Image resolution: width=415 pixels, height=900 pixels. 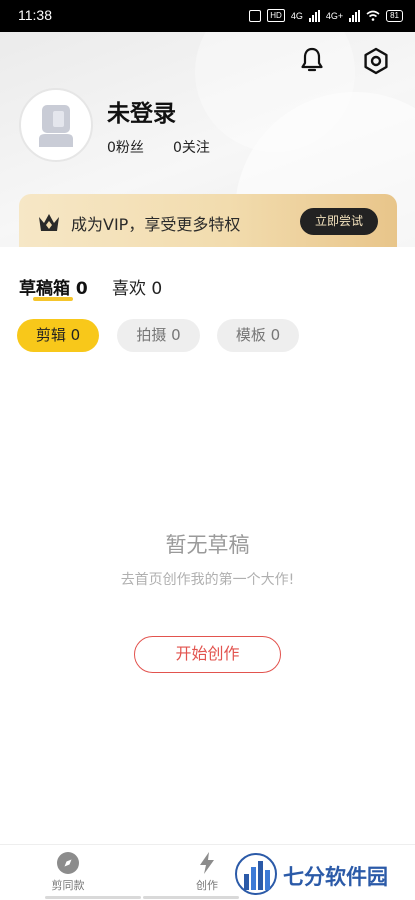 What do you see at coordinates (334, 15) in the screenshot?
I see `network-label-2: 4G+` at bounding box center [334, 15].